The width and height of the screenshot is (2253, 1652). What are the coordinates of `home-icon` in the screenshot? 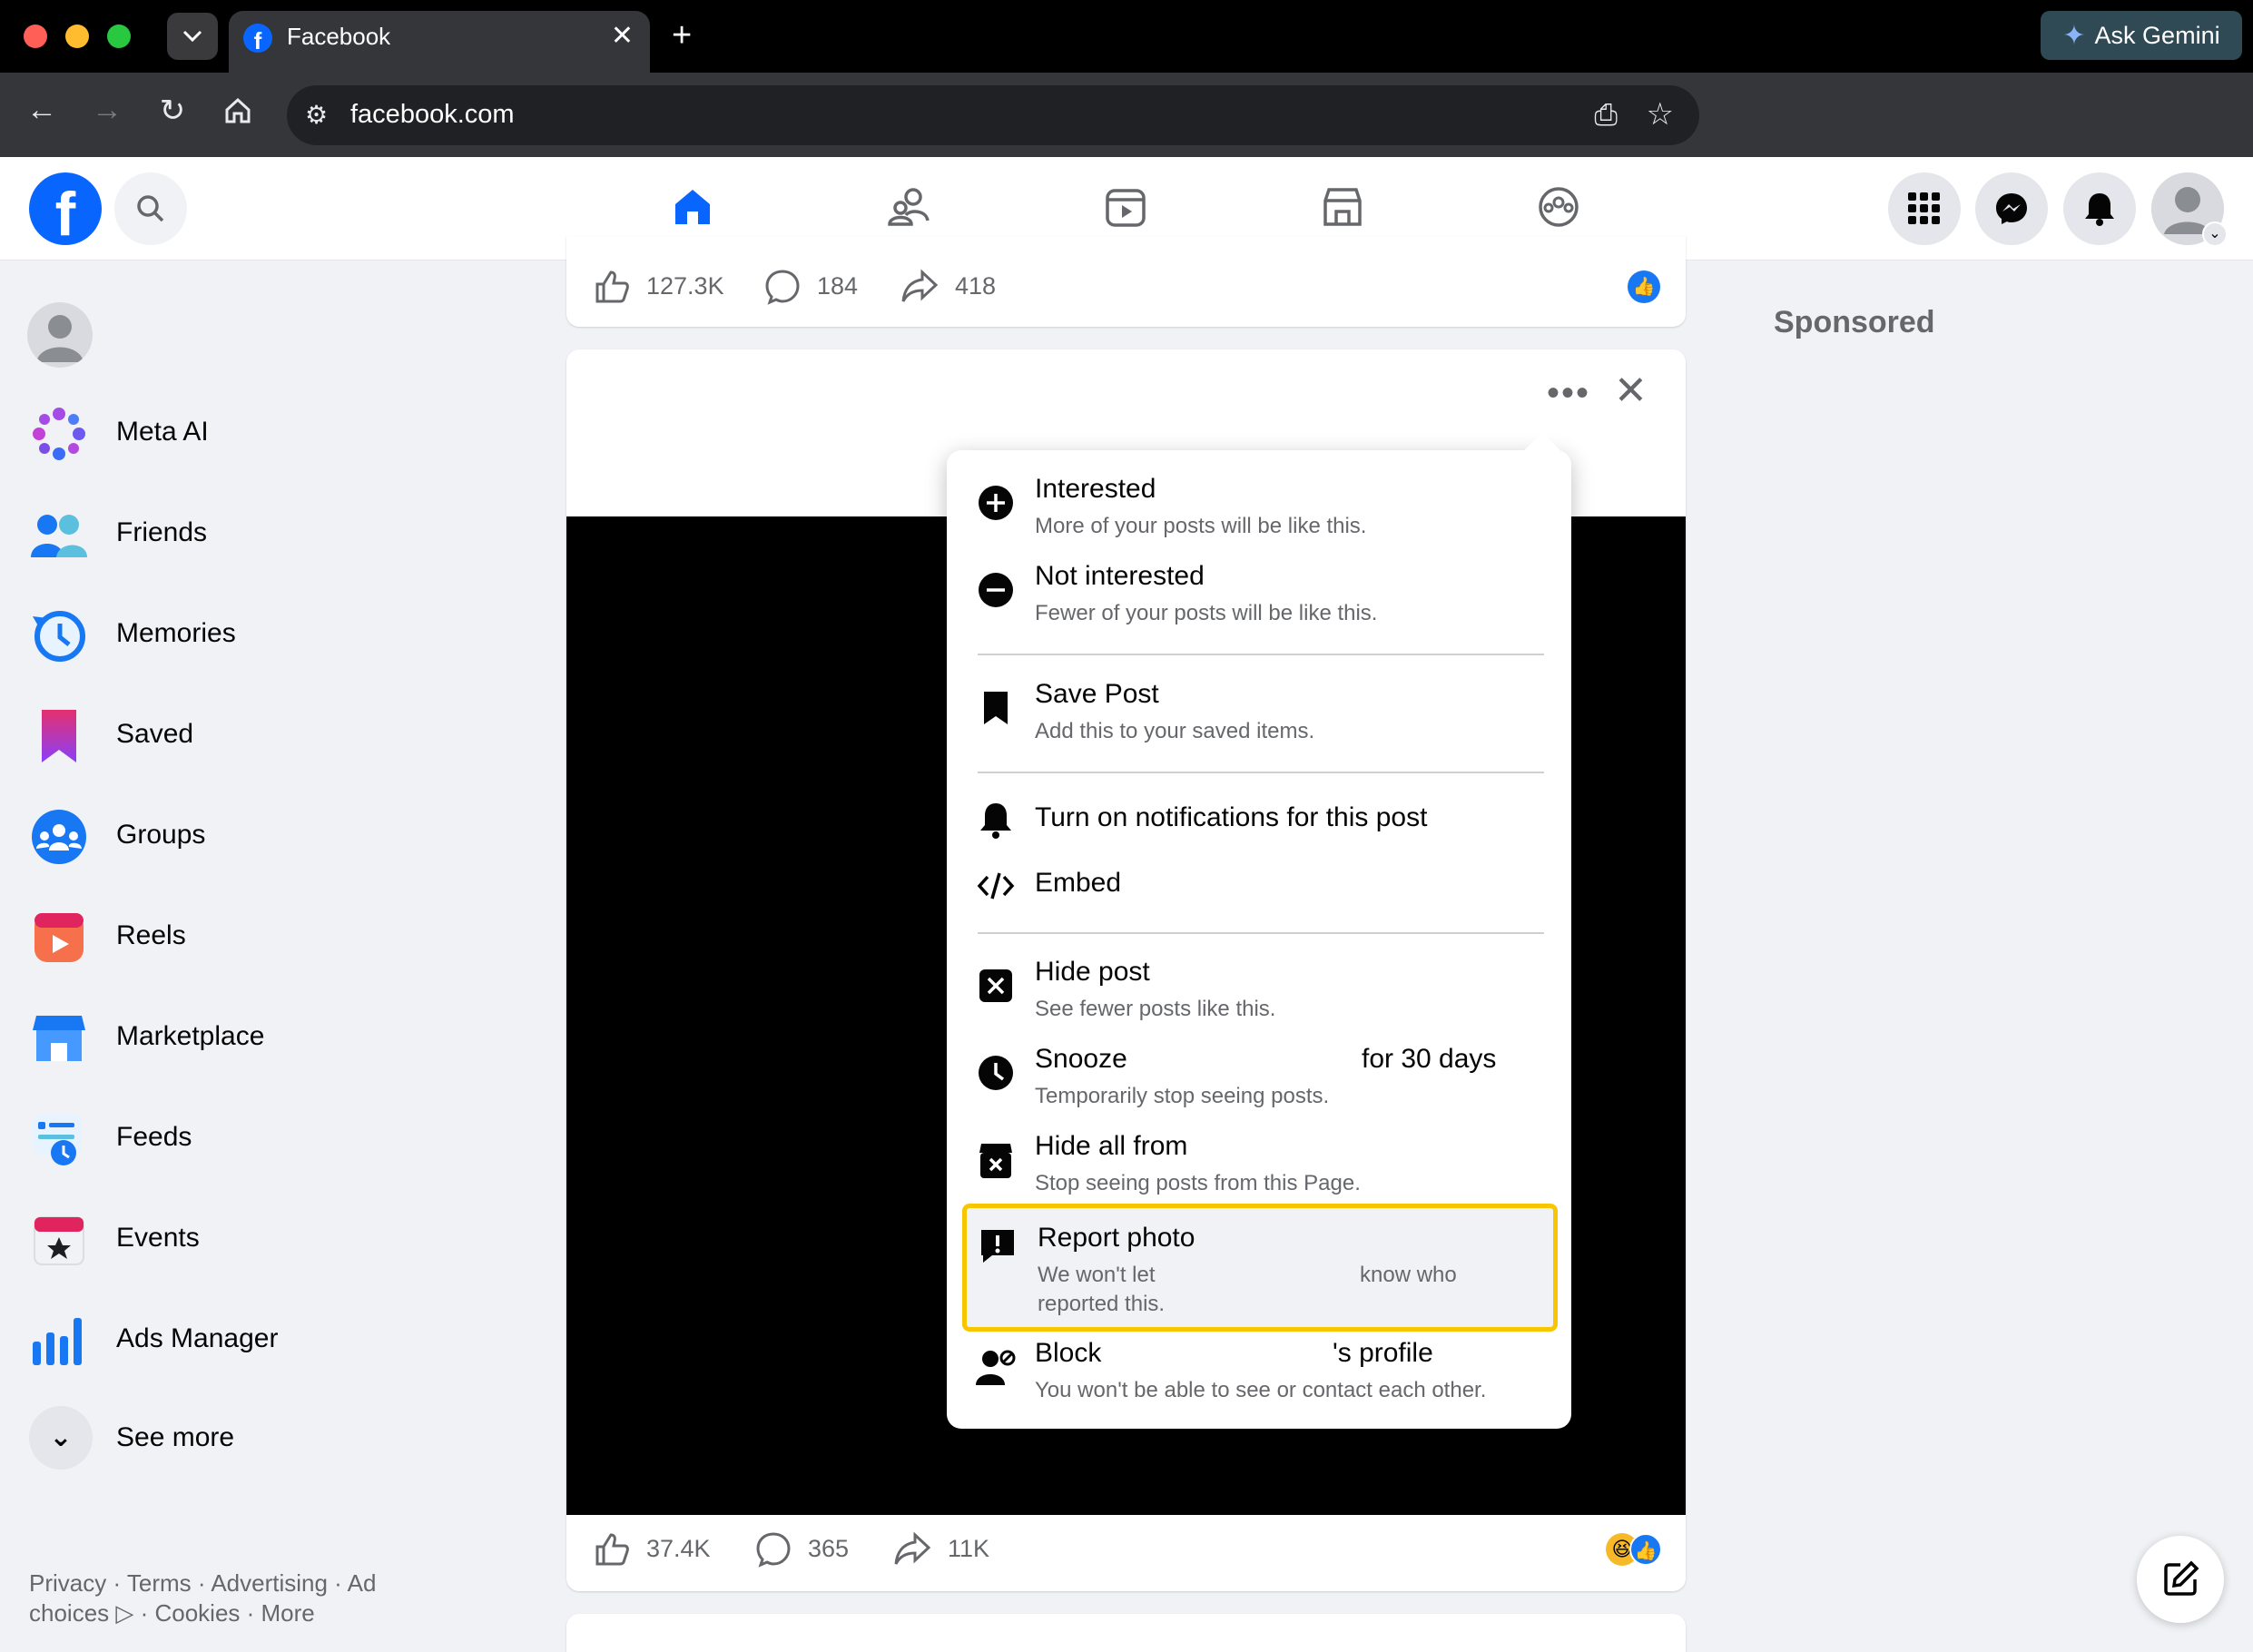 It's located at (238, 110).